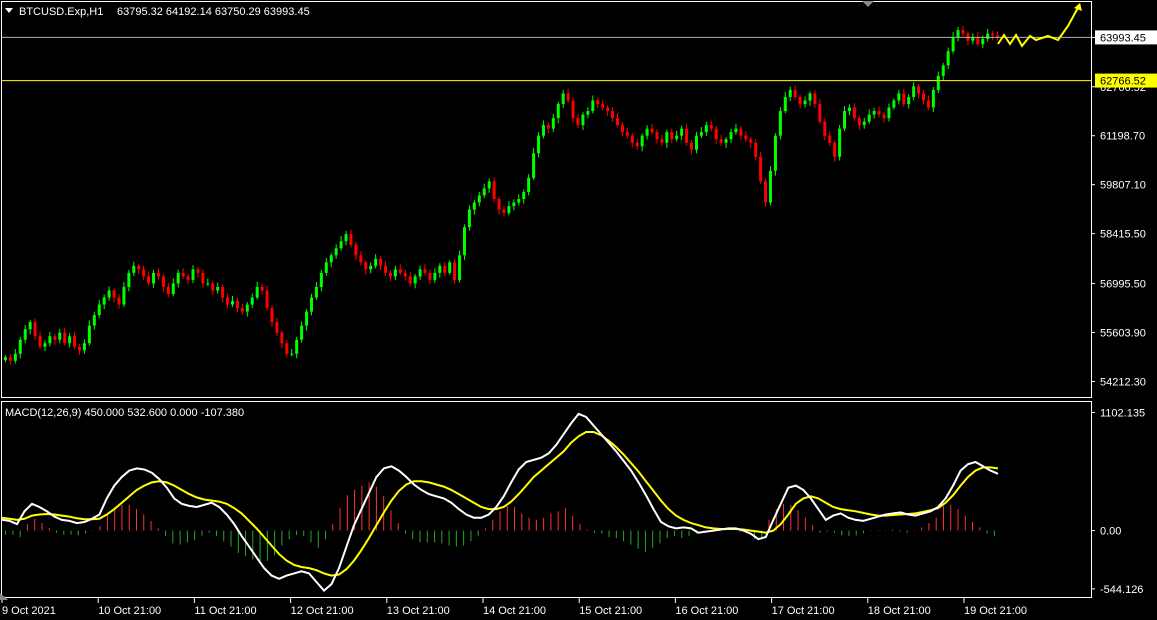 This screenshot has height=620, width=1157. Describe the element at coordinates (29, 611) in the screenshot. I see `time-tick-label: 9 Oct 2021` at that location.